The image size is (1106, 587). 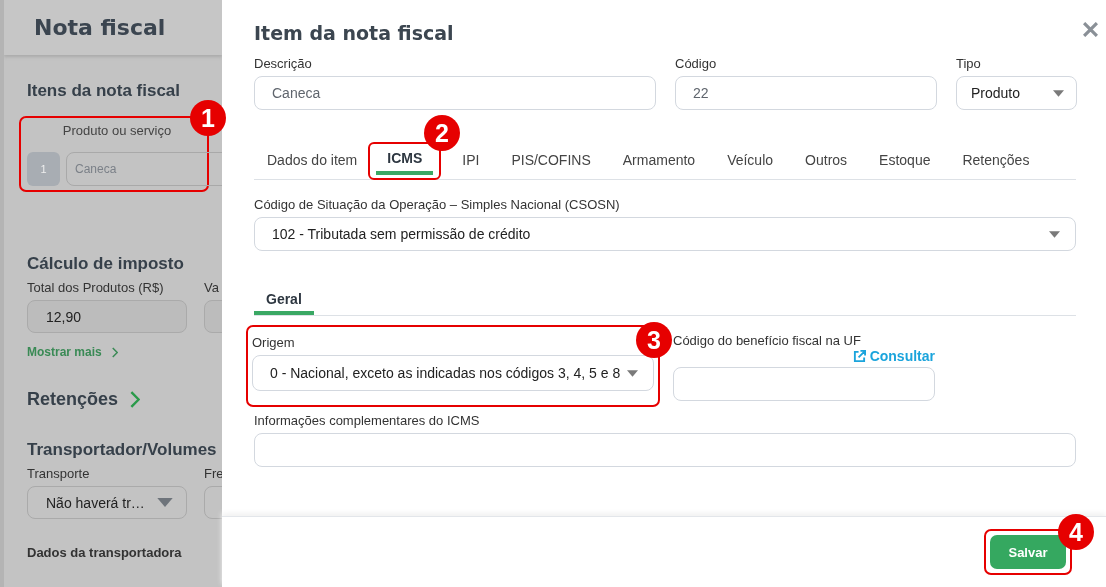 I want to click on tab: PIS/COFINS, so click(x=551, y=164).